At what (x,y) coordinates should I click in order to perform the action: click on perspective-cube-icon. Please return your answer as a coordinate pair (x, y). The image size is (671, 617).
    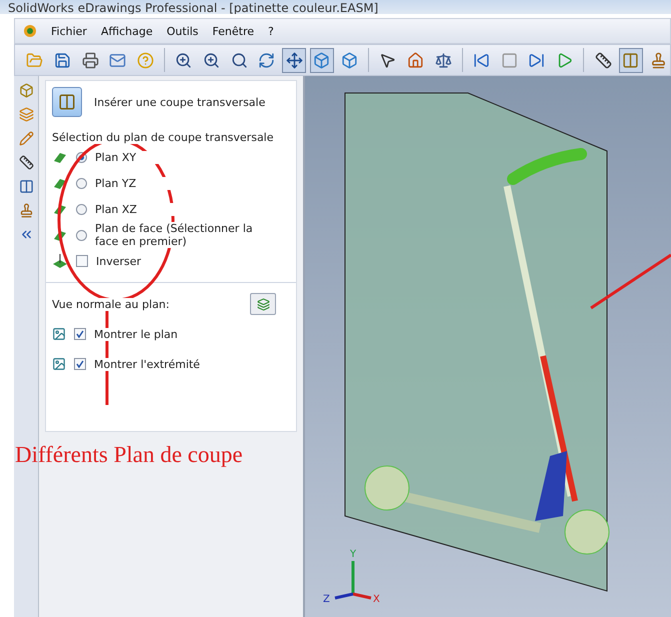
    Looking at the image, I should click on (349, 60).